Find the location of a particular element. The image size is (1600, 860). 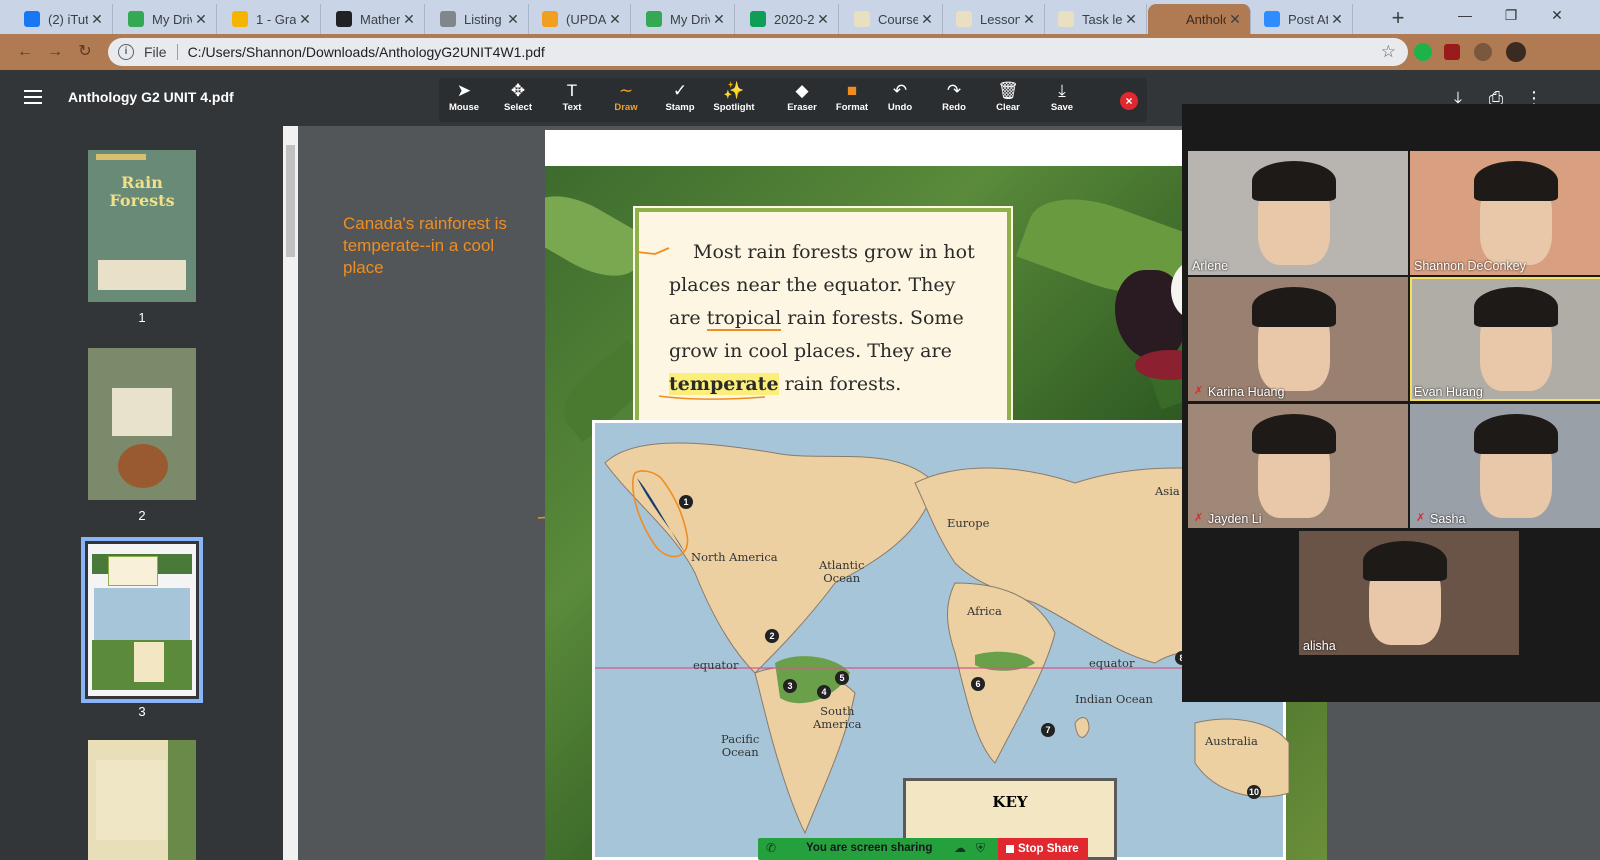

browser-tab: Course ✕ is located at coordinates (891, 19).